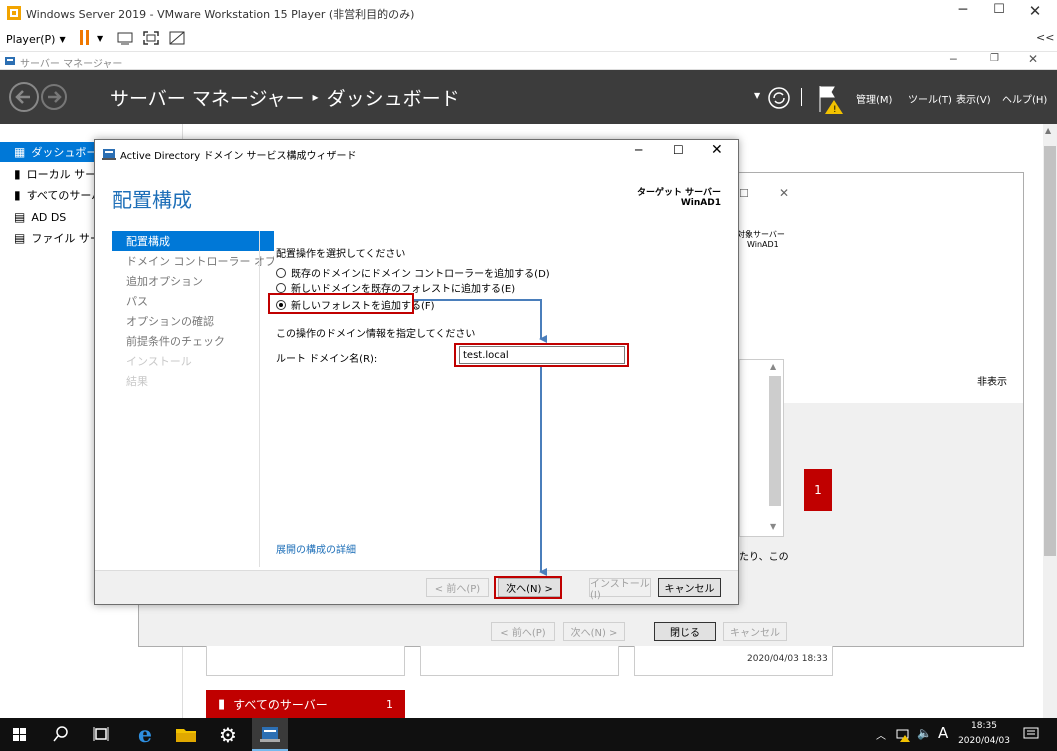  Describe the element at coordinates (1031, 734) in the screenshot. I see `notification-center-icon` at that location.